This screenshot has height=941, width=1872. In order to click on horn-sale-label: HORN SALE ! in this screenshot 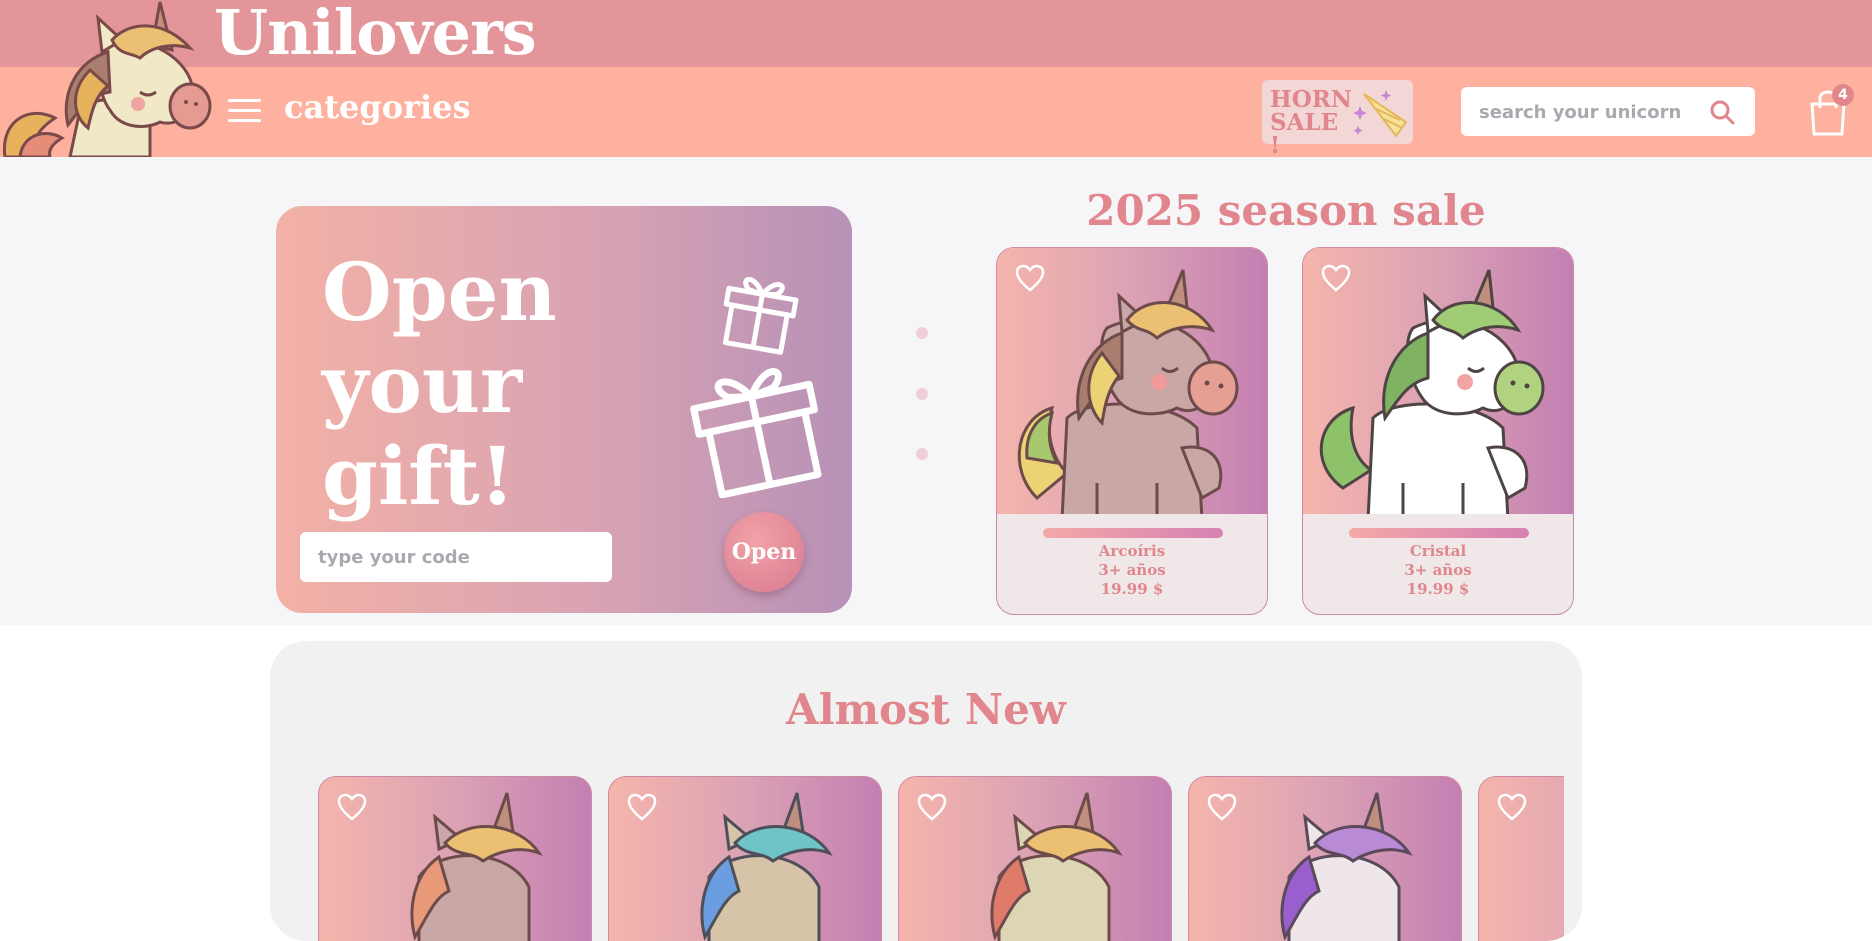, I will do `click(1311, 122)`.